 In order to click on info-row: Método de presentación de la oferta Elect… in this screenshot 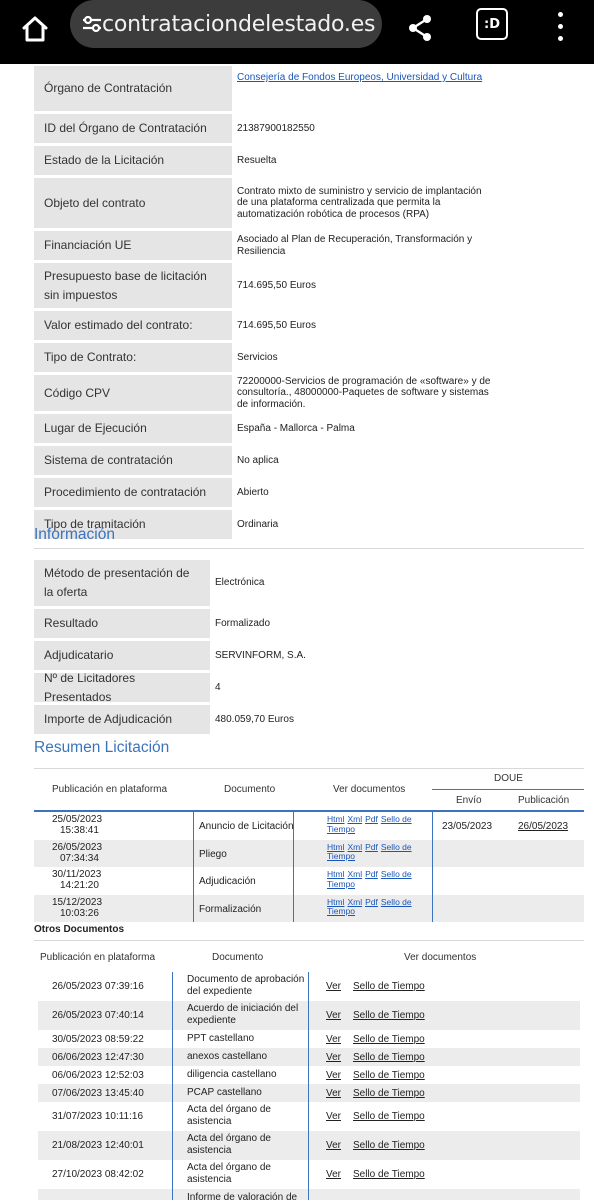, I will do `click(234, 583)`.